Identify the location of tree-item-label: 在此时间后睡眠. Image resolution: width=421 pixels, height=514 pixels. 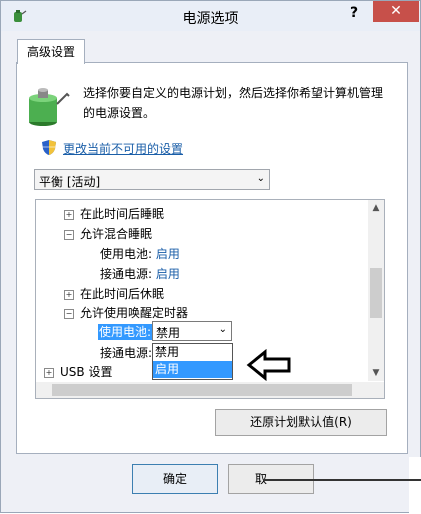
(122, 214).